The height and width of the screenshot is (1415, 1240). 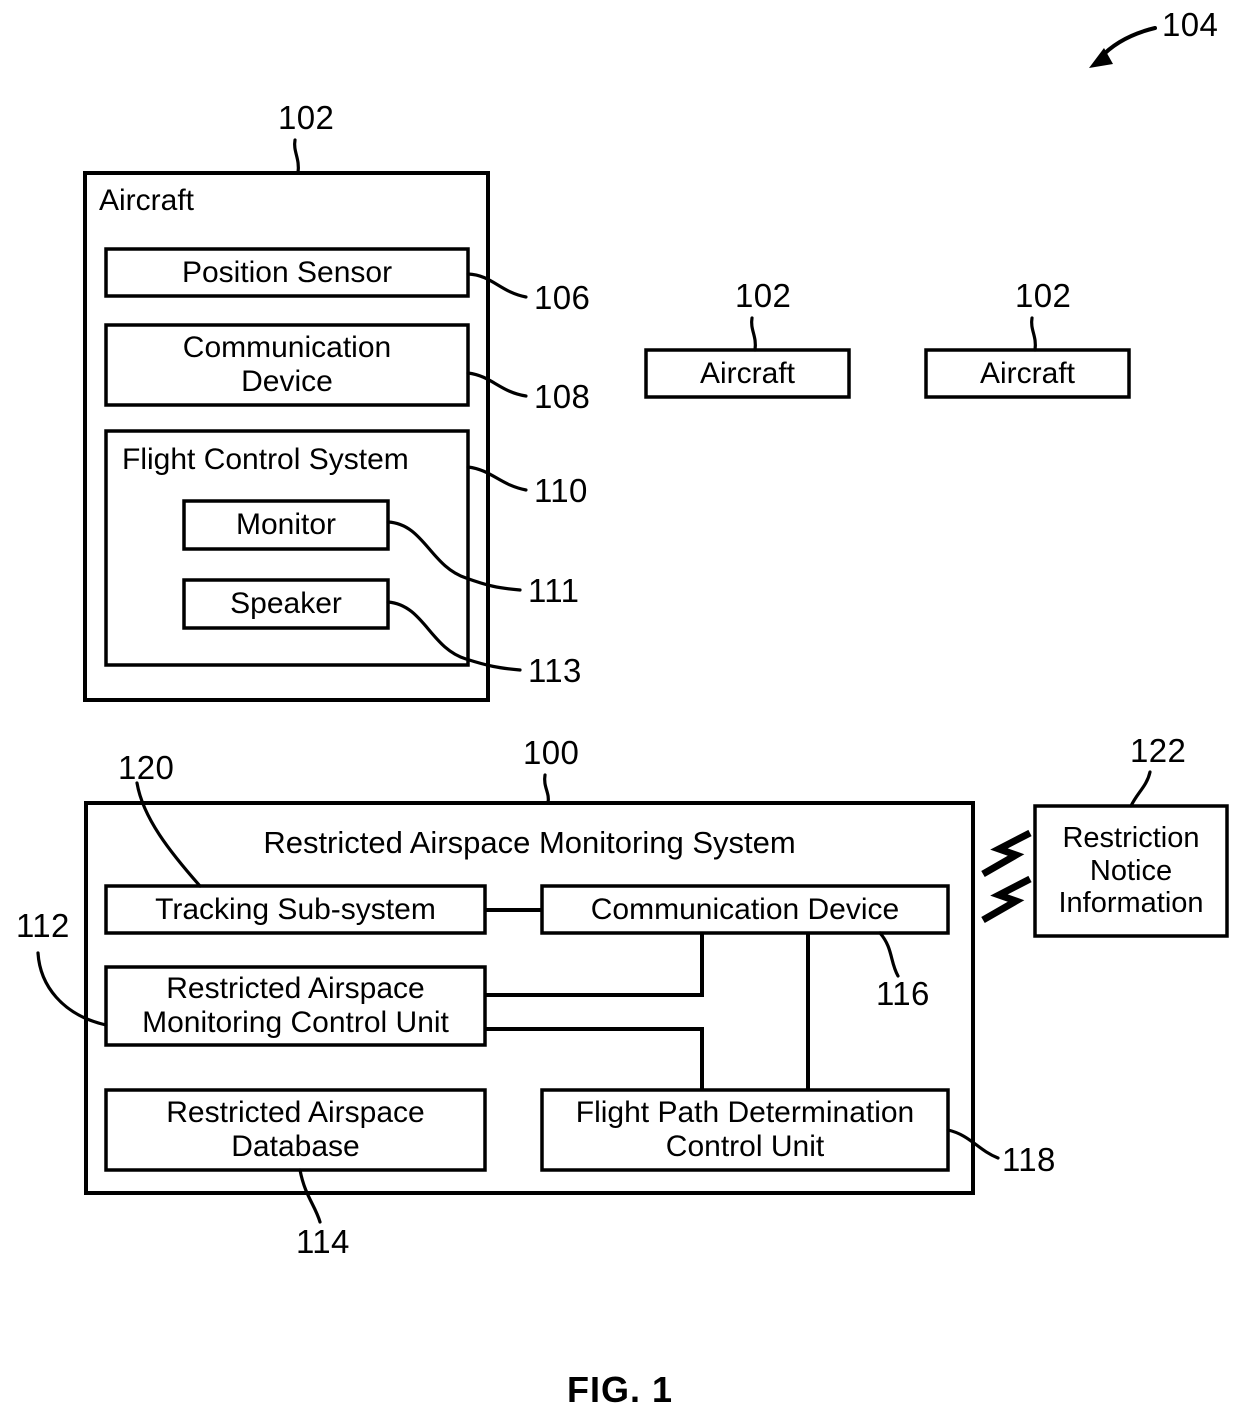 I want to click on monitor-label: Monitor, so click(x=286, y=525).